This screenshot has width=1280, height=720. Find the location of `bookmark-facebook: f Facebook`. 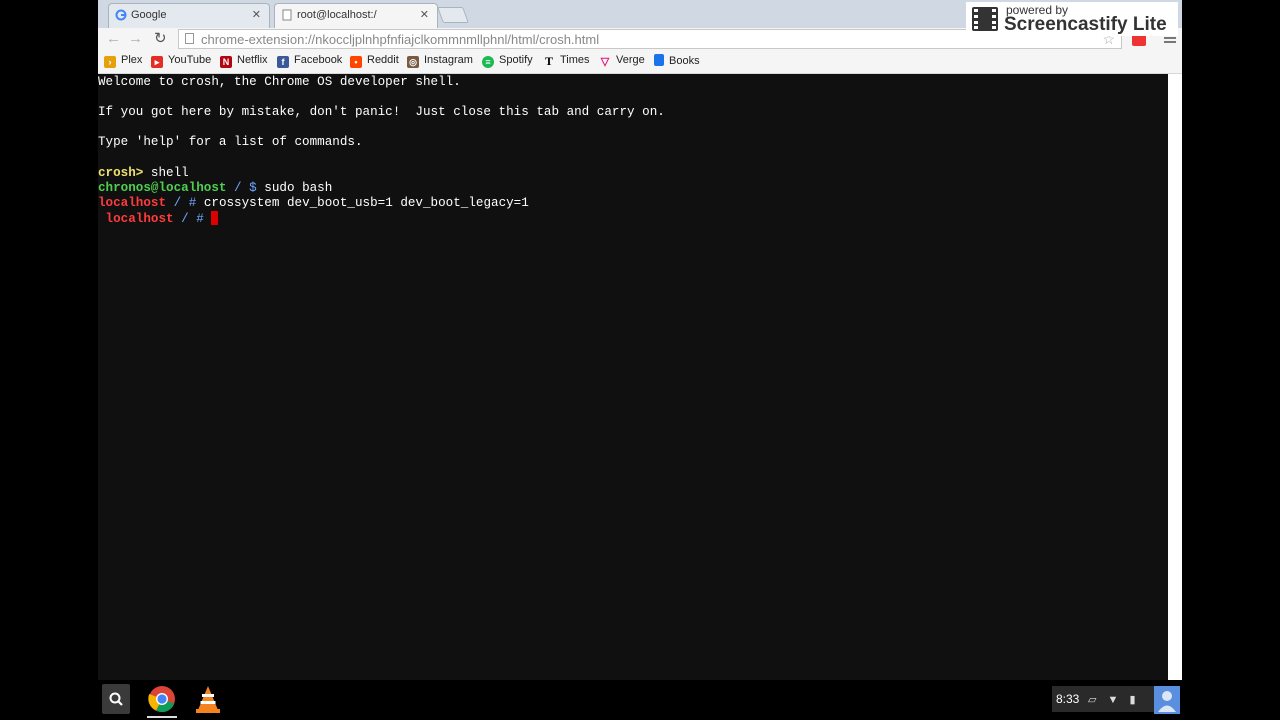

bookmark-facebook: f Facebook is located at coordinates (309, 62).